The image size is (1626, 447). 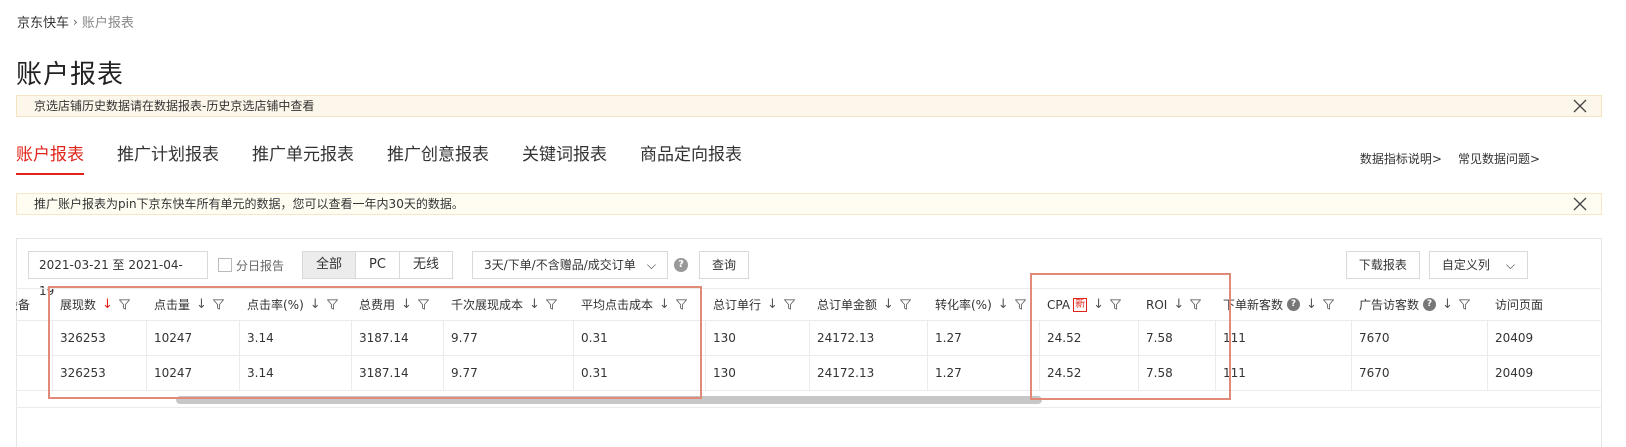 I want to click on breadcrumb: 京东快车 › 账户报表, so click(x=75, y=22).